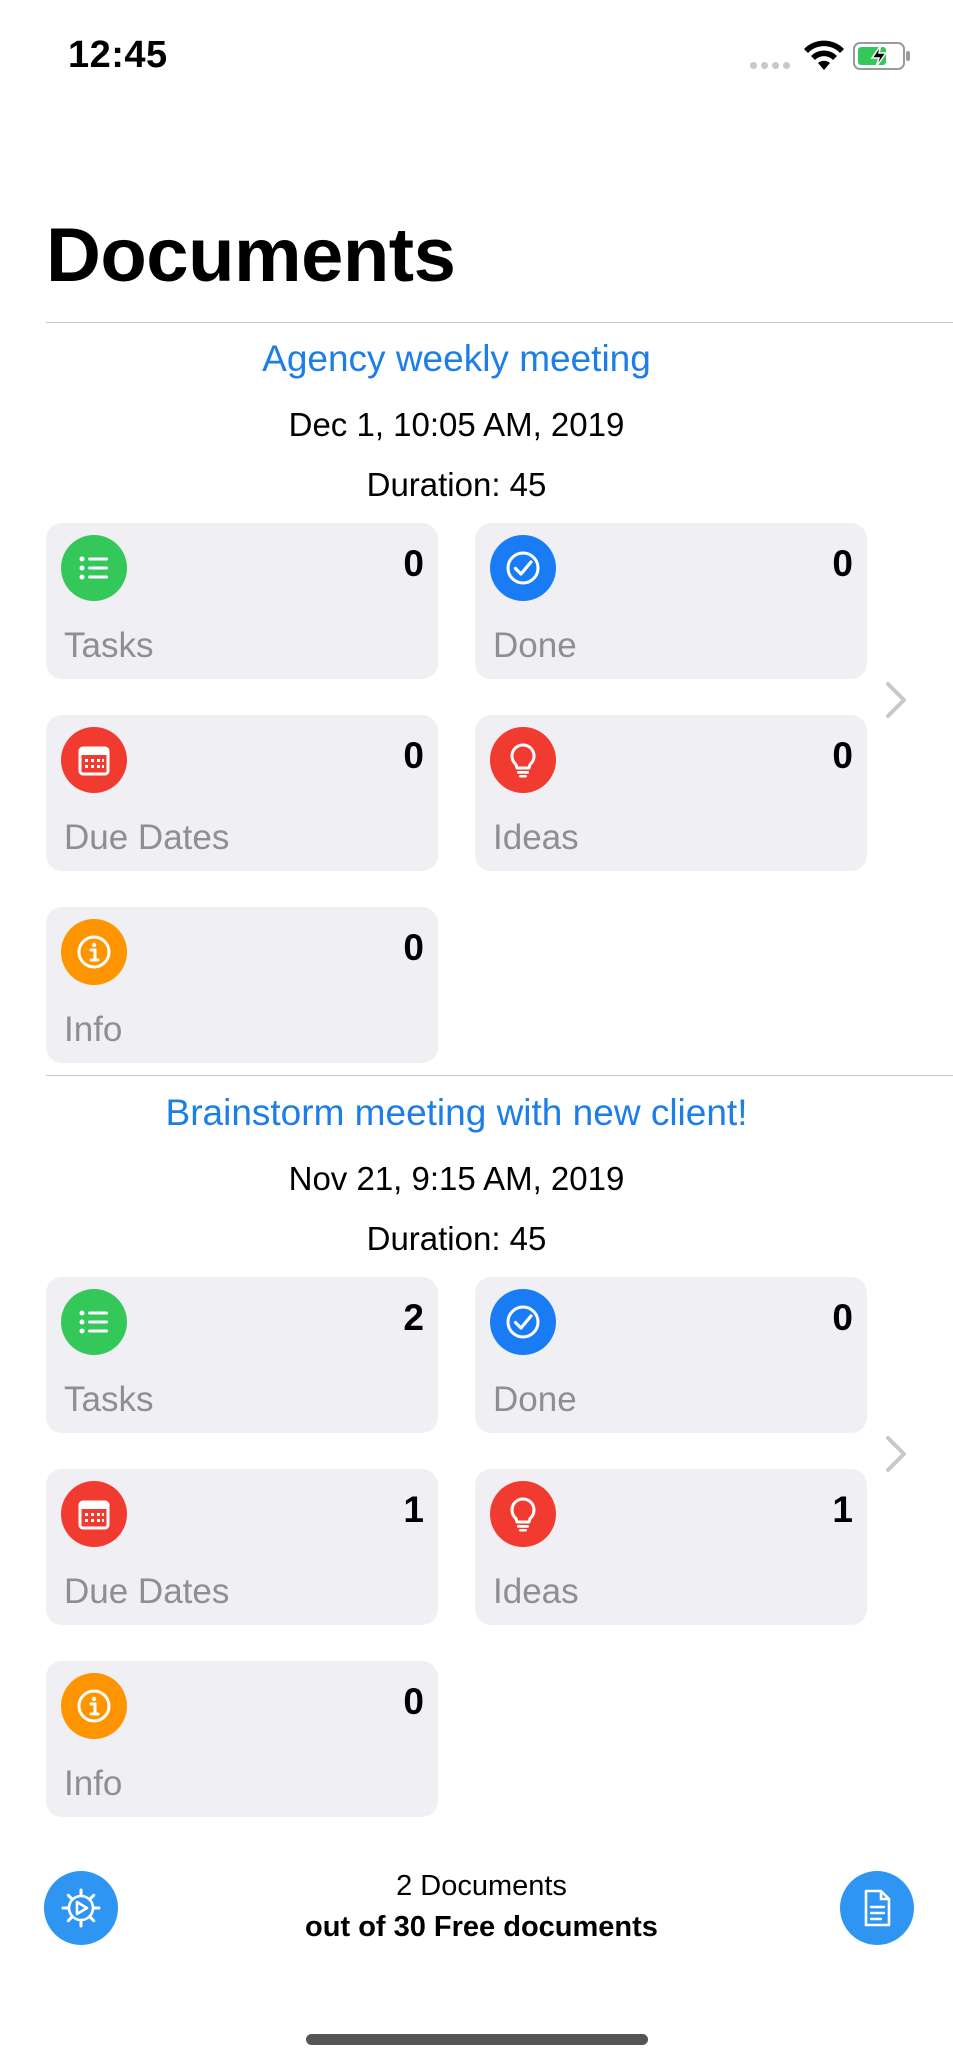 The width and height of the screenshot is (953, 2063). What do you see at coordinates (242, 1547) in the screenshot?
I see `due-dates-card: 1 Due Dates` at bounding box center [242, 1547].